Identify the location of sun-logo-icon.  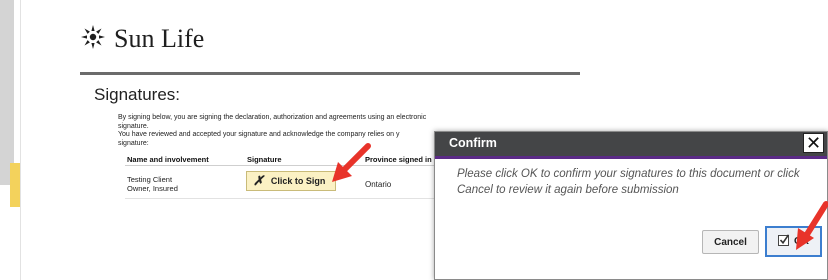
(93, 39).